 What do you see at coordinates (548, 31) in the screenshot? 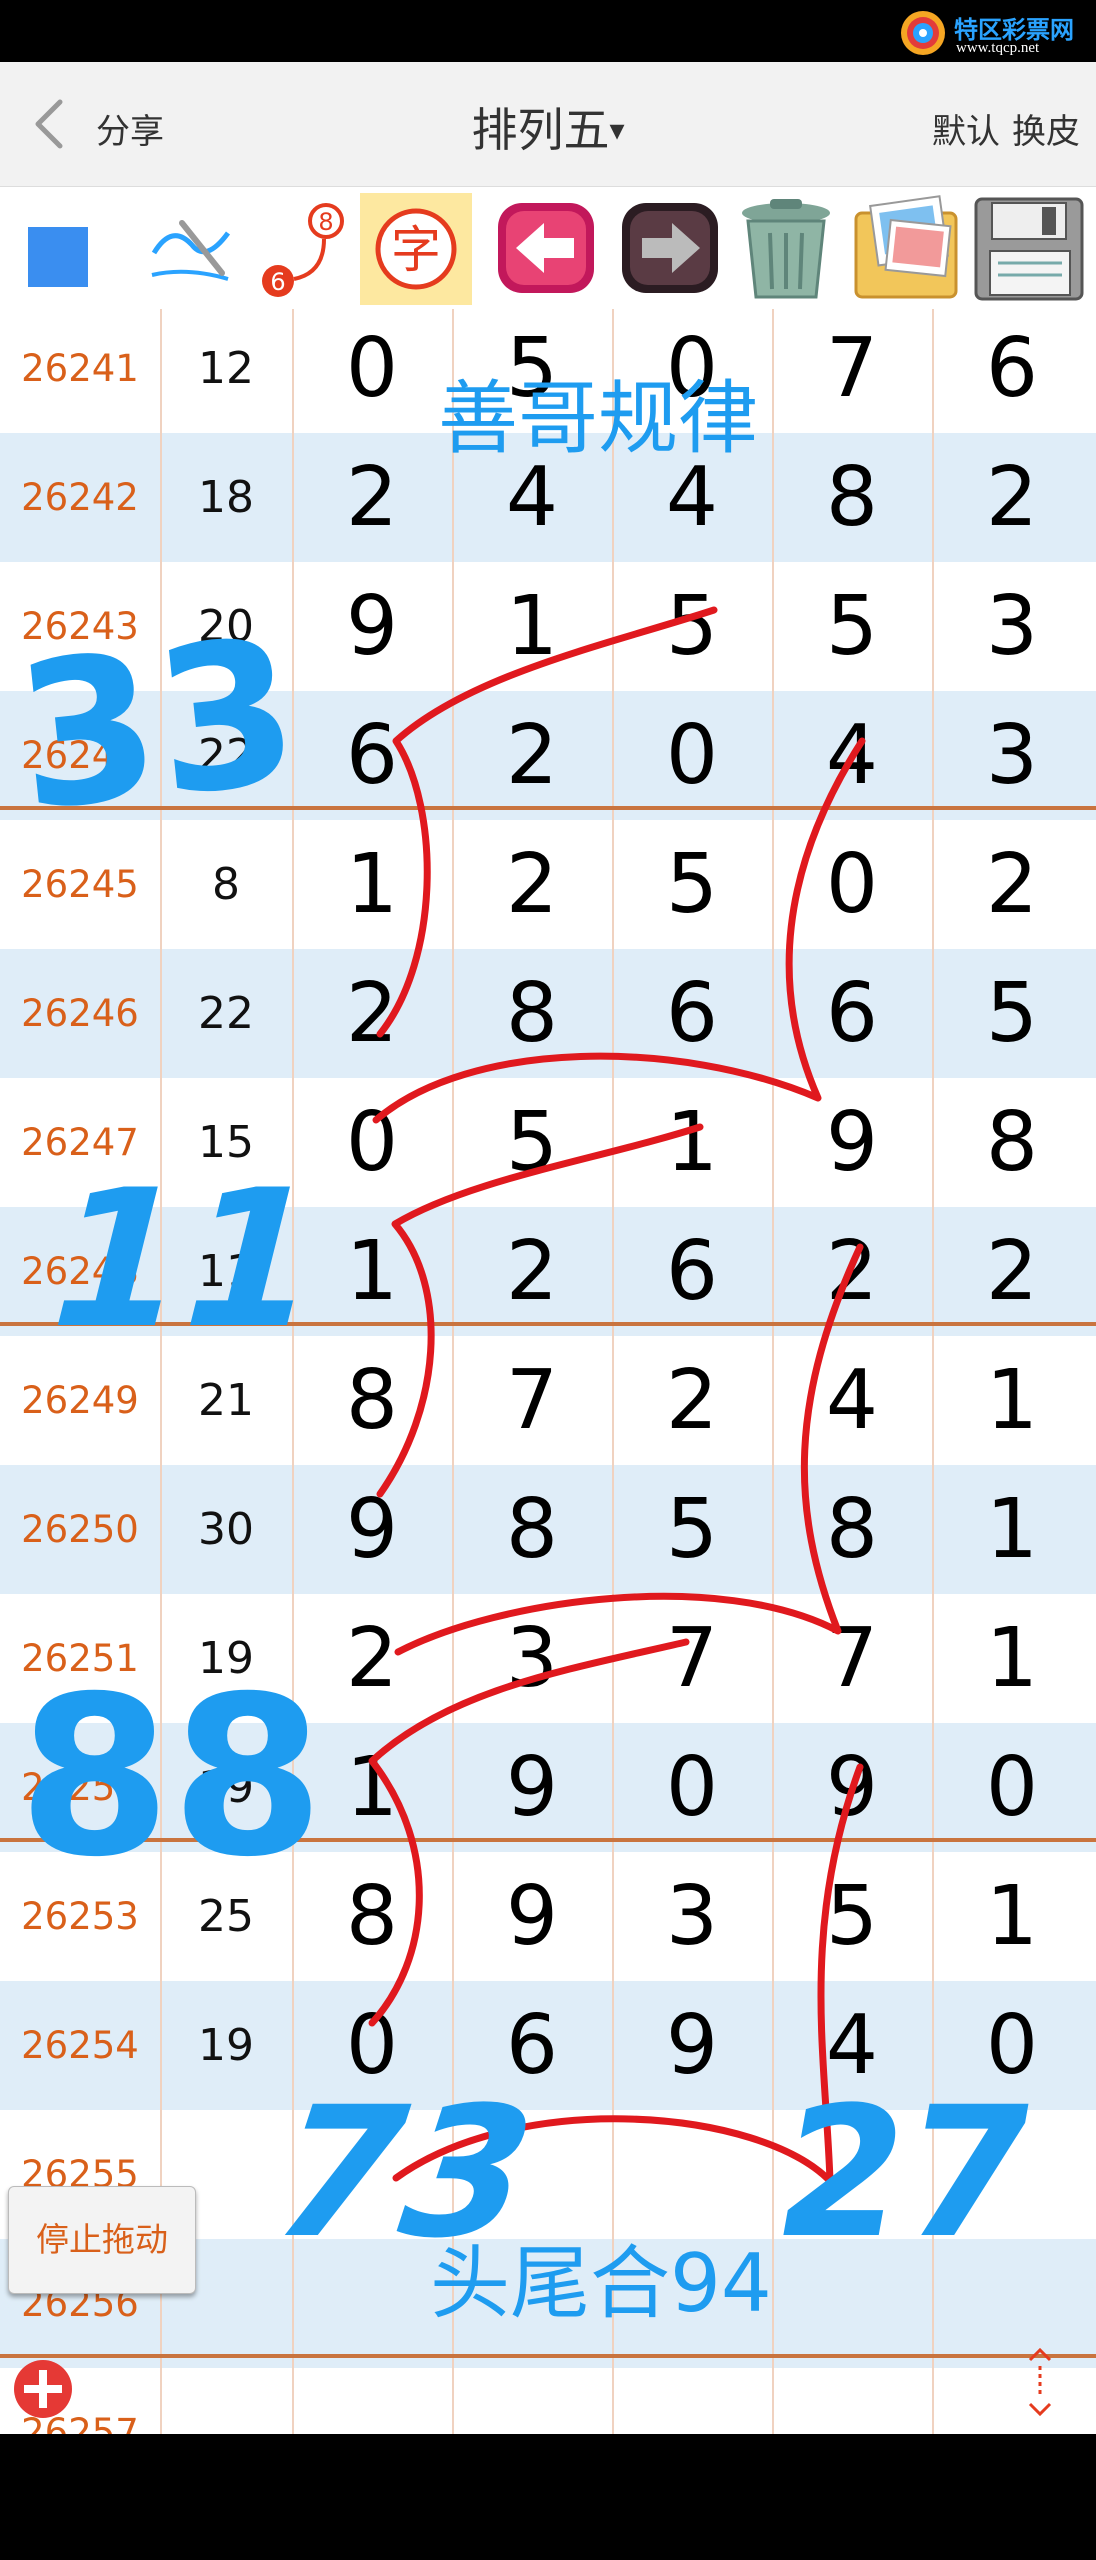
I see `status-bar: 特区彩票网 www.tqcp.net` at bounding box center [548, 31].